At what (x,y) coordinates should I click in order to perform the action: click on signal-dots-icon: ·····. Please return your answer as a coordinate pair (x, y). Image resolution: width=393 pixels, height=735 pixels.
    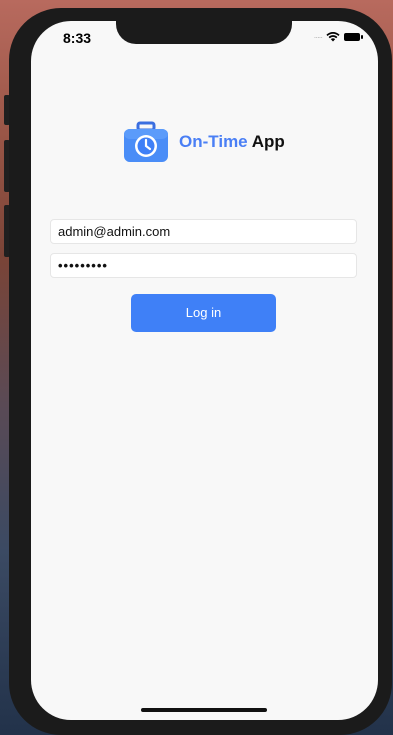
    Looking at the image, I should click on (318, 37).